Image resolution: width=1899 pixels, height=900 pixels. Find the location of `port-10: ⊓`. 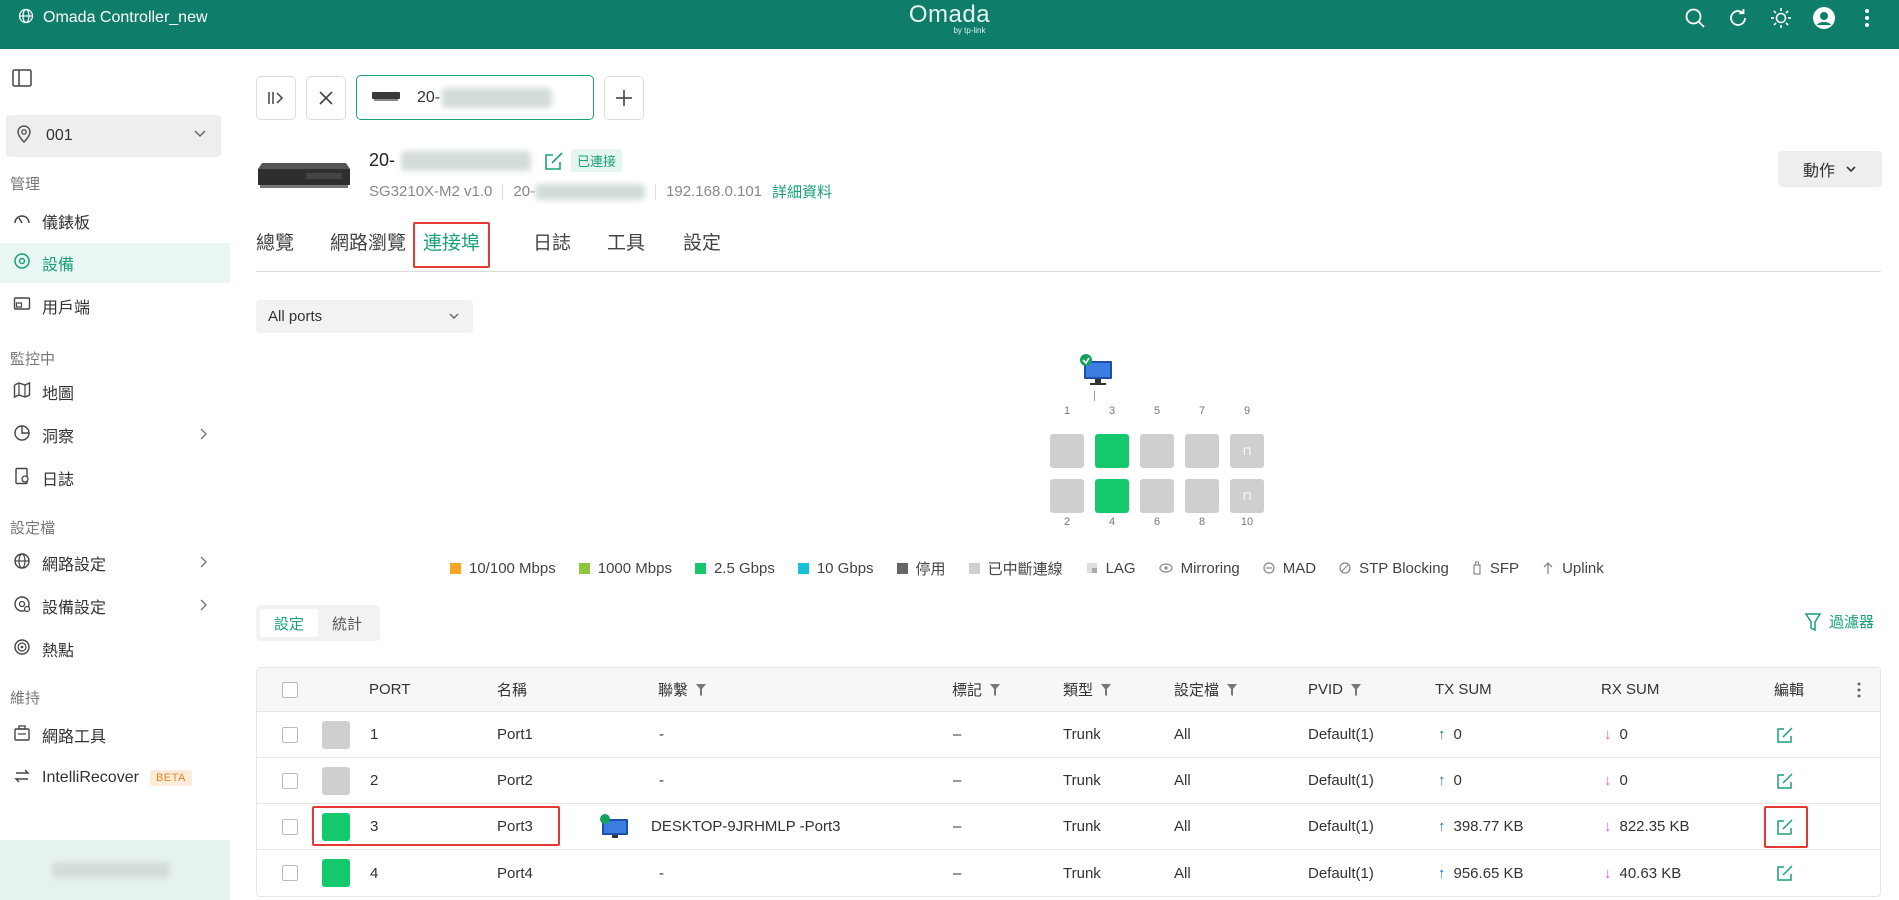

port-10: ⊓ is located at coordinates (1247, 496).